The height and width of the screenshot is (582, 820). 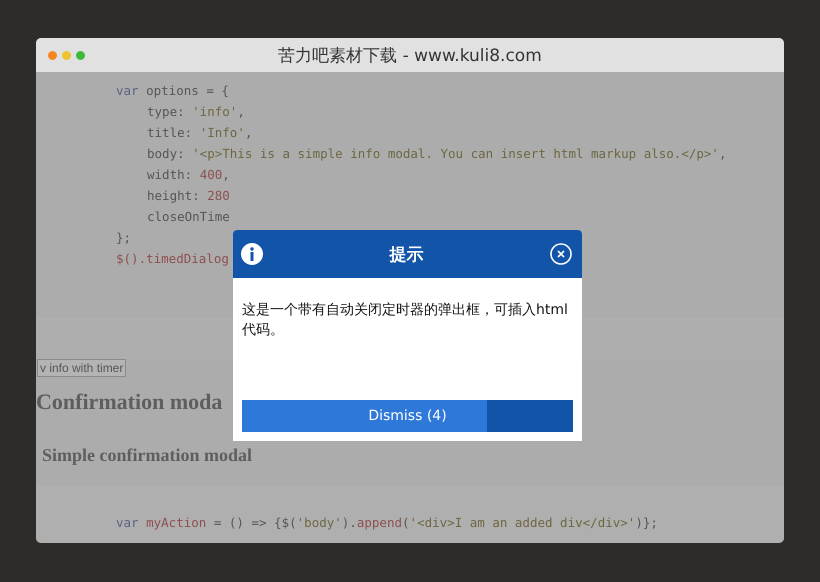 What do you see at coordinates (66, 55) in the screenshot?
I see `minimize-window-icon` at bounding box center [66, 55].